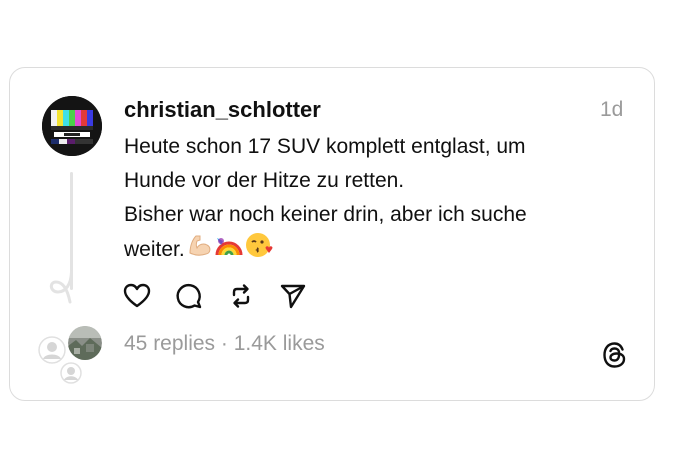 The width and height of the screenshot is (677, 464). What do you see at coordinates (154, 250) in the screenshot?
I see `post-text-line: weiter.` at bounding box center [154, 250].